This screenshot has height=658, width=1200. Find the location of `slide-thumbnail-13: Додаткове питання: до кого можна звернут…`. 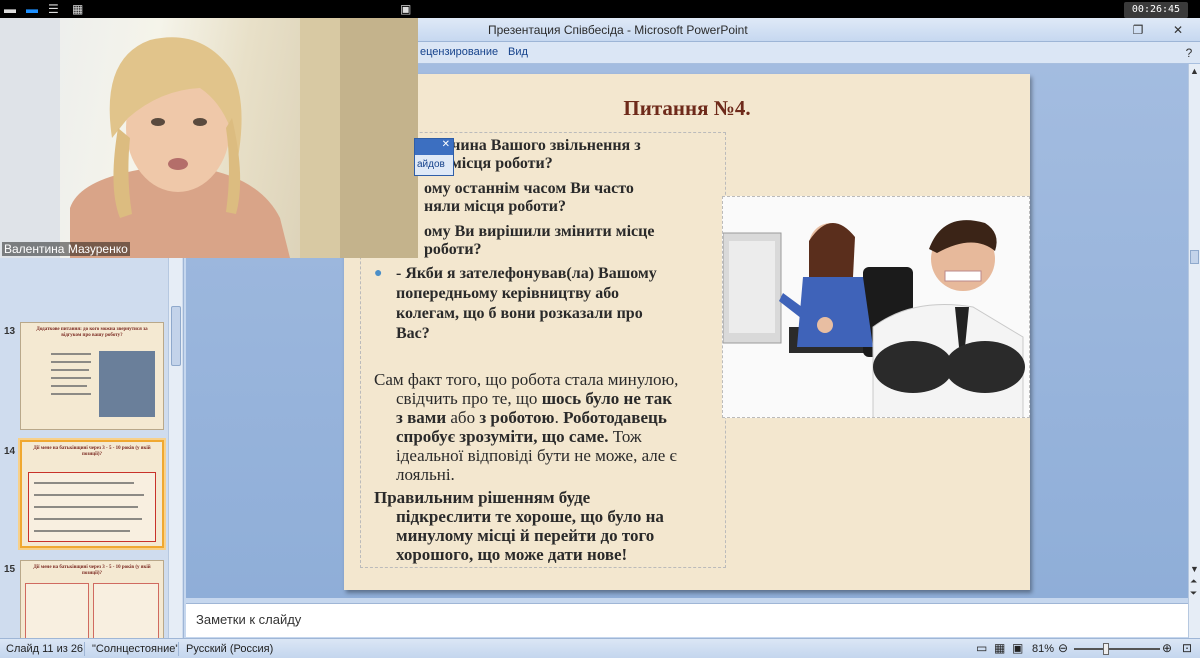

slide-thumbnail-13: Додаткове питання: до кого можна звернут… is located at coordinates (92, 376).